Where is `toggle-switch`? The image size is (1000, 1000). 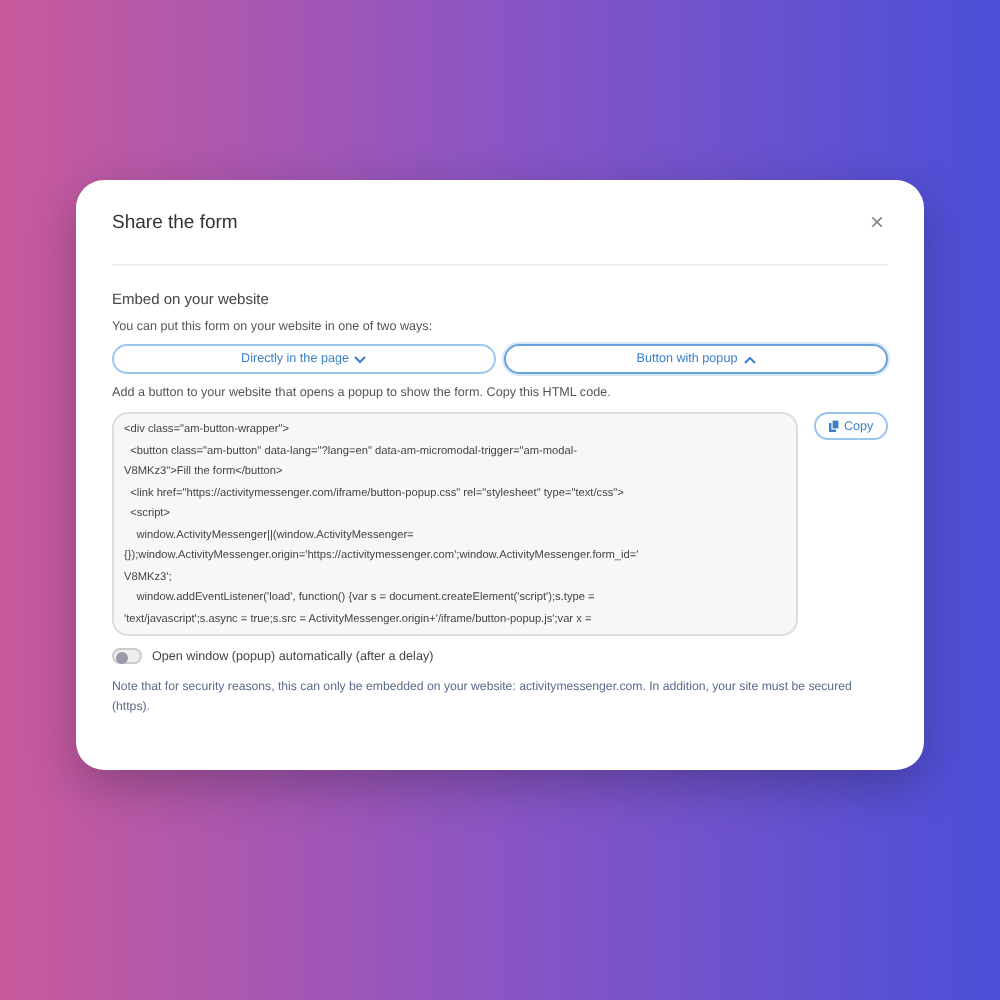
toggle-switch is located at coordinates (127, 656).